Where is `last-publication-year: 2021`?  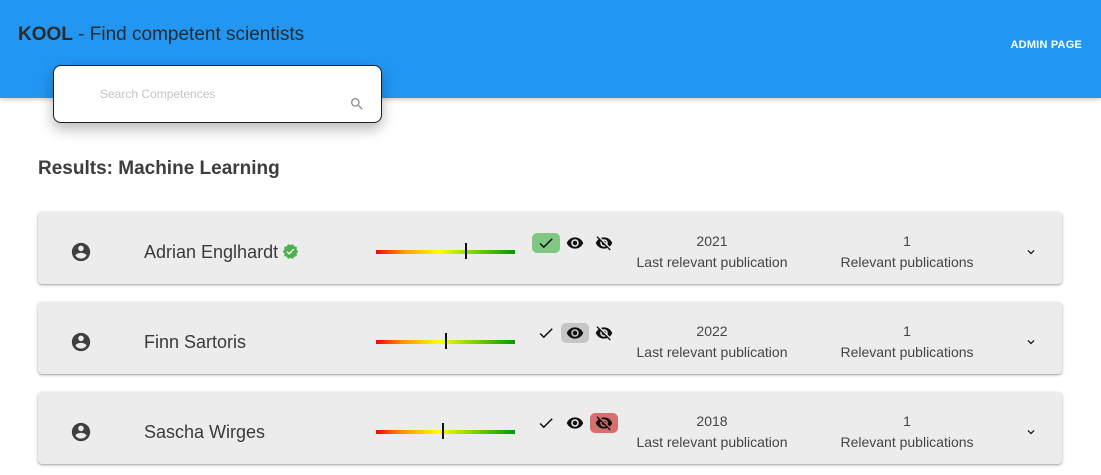 last-publication-year: 2021 is located at coordinates (712, 241).